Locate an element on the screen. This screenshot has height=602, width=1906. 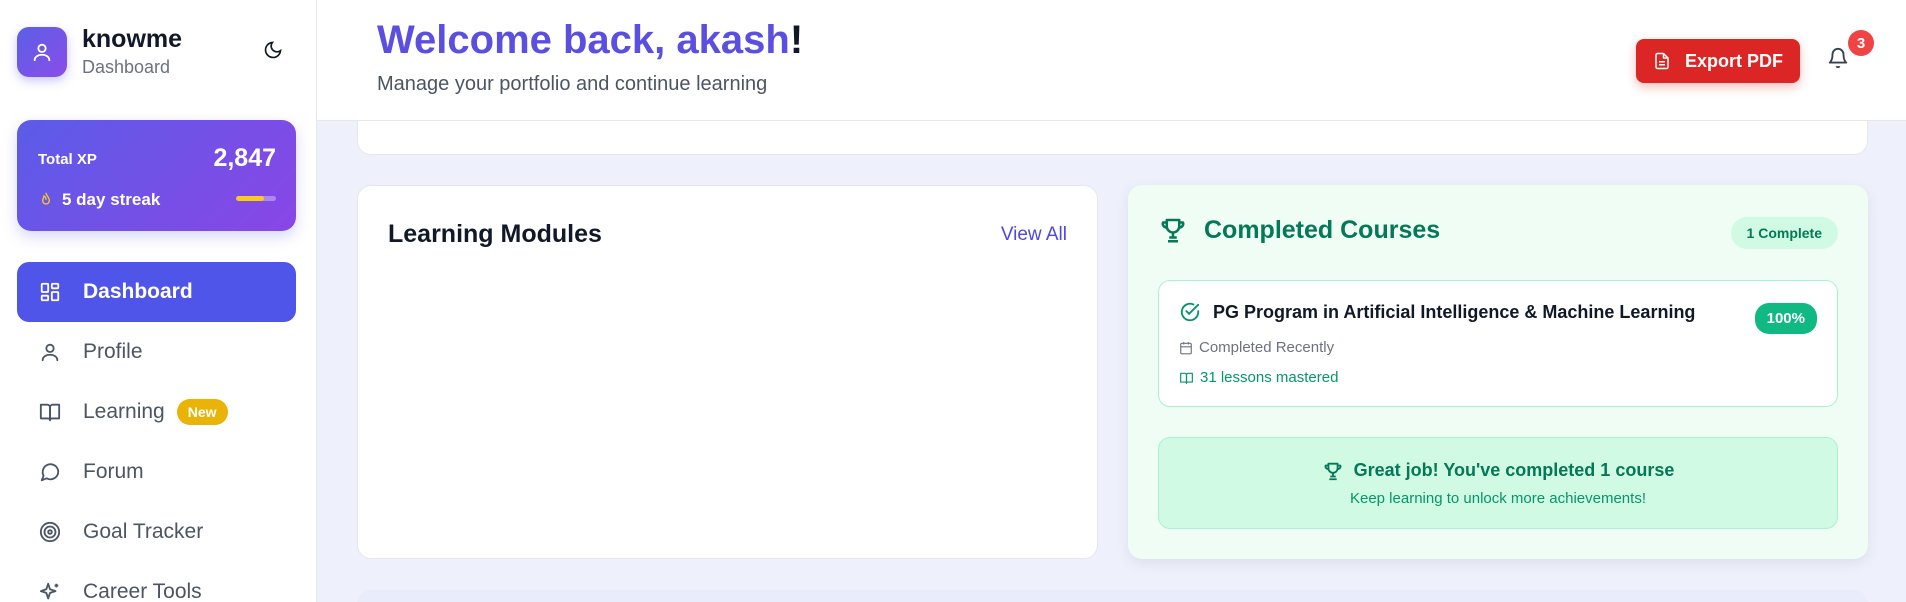
sparkles-icon is located at coordinates (50, 590).